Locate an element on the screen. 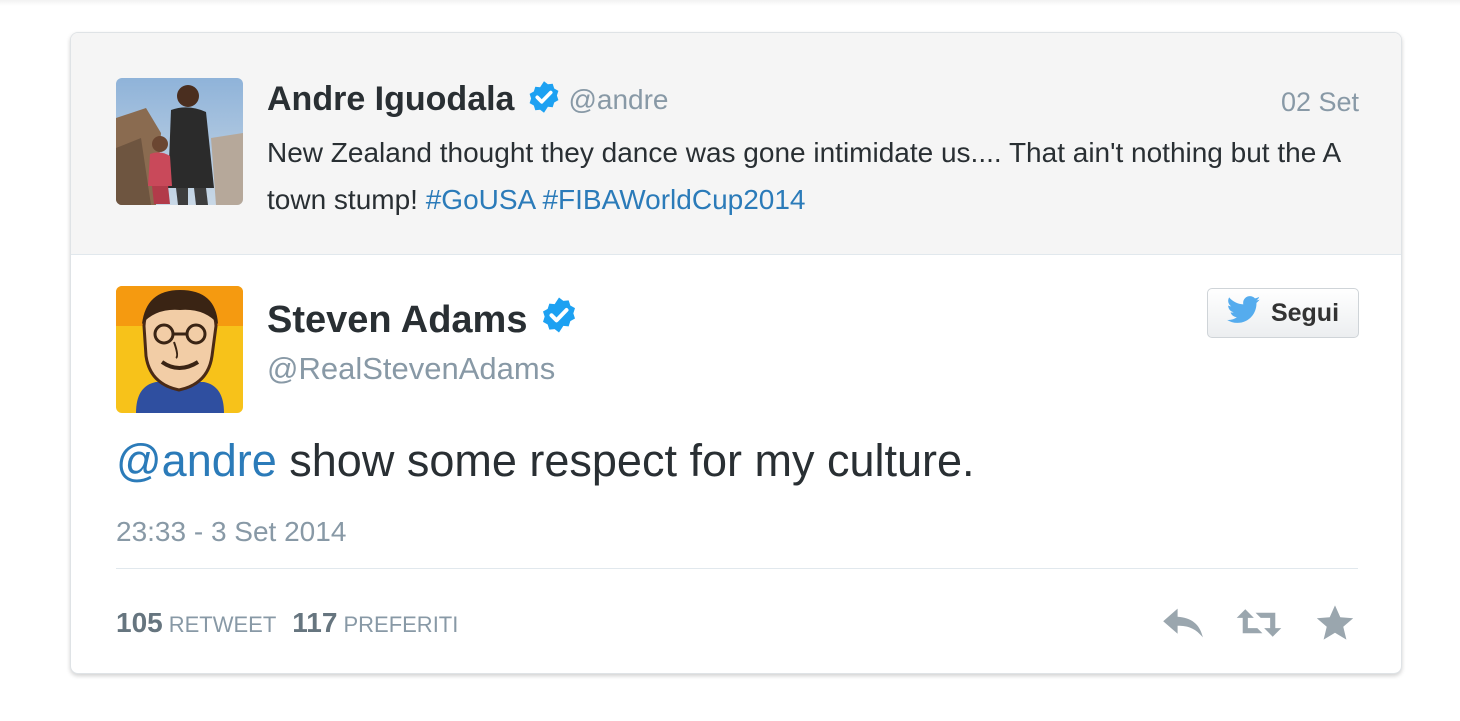 This screenshot has height=721, width=1460. favorite-count: 117 is located at coordinates (315, 622).